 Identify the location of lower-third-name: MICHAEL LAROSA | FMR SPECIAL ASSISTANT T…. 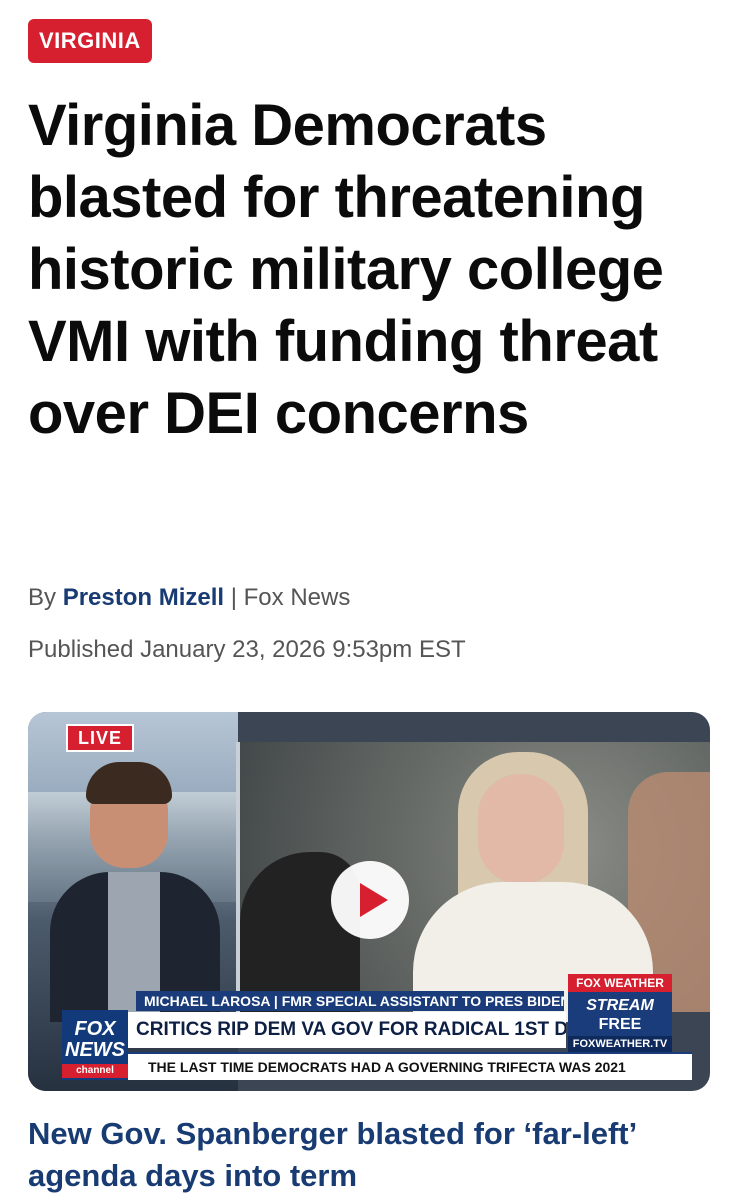
(350, 1001).